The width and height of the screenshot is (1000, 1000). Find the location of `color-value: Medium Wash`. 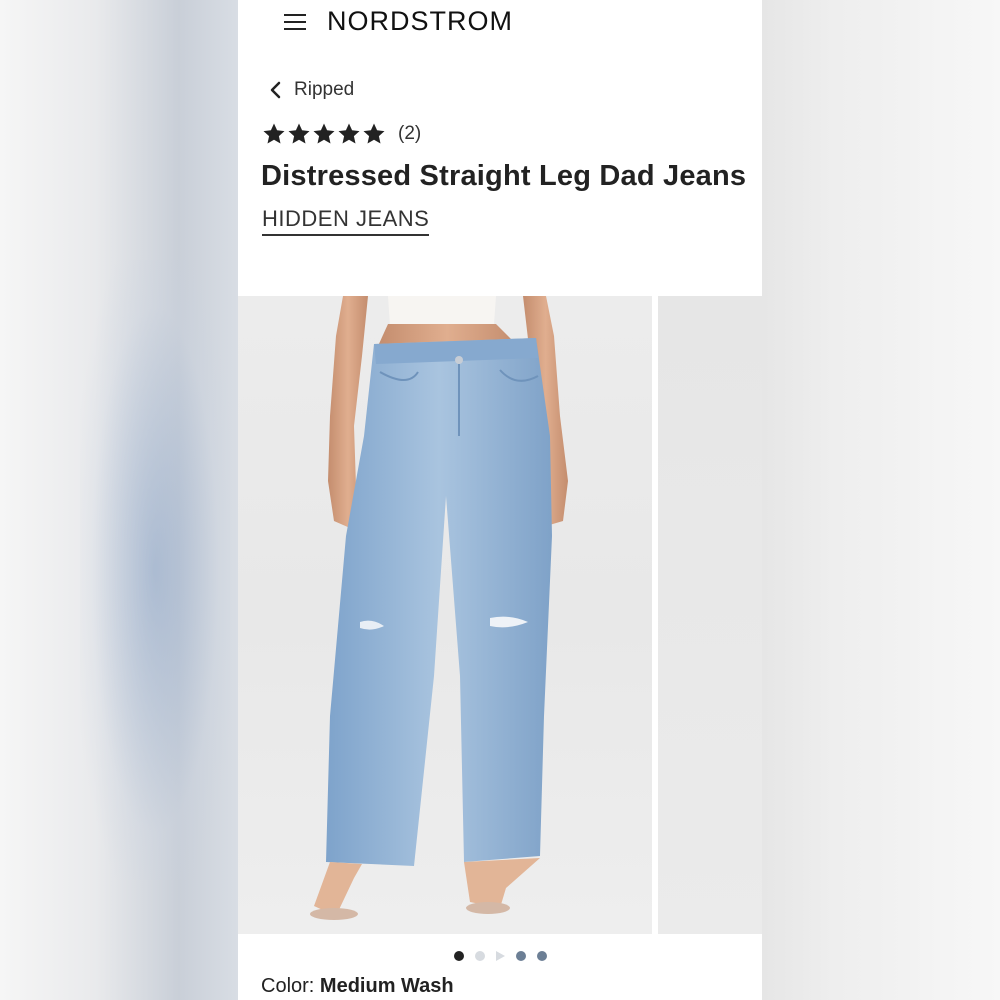

color-value: Medium Wash is located at coordinates (386, 986).